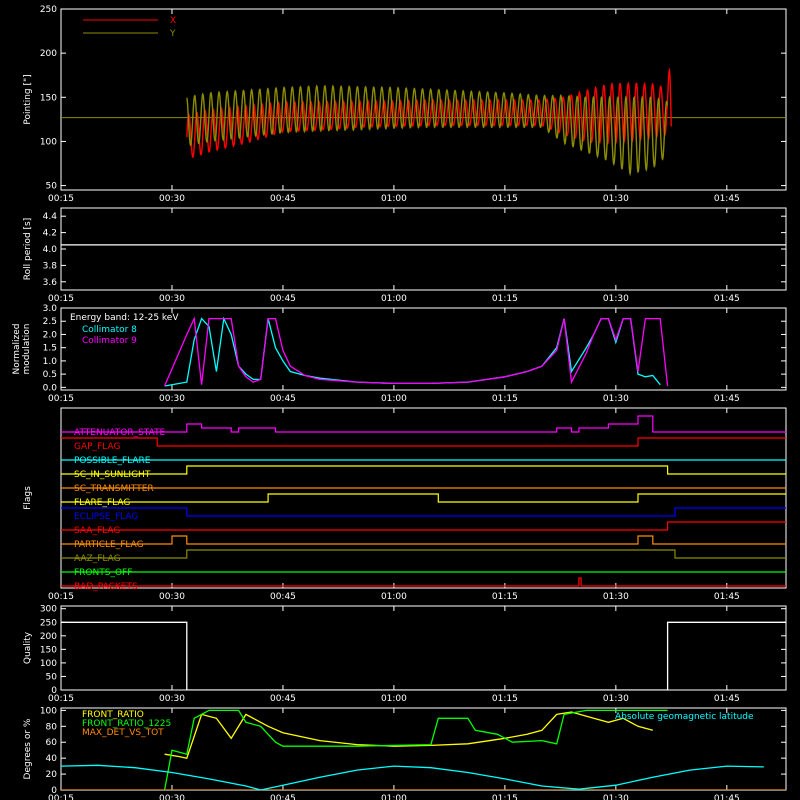 The image size is (800, 800). What do you see at coordinates (97, 447) in the screenshot?
I see `flag-label: GAP_FLAG` at bounding box center [97, 447].